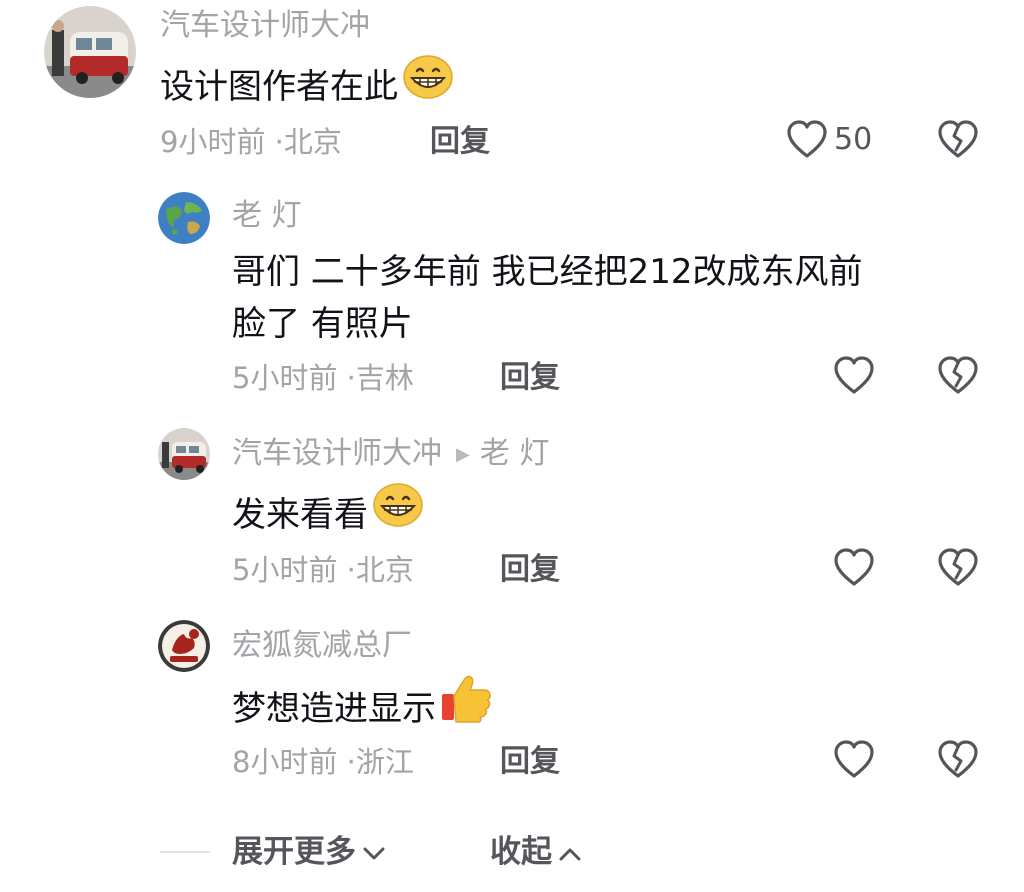 This screenshot has height=892, width=1024. Describe the element at coordinates (322, 324) in the screenshot. I see `comment-text-line: 脸了 有照片` at that location.